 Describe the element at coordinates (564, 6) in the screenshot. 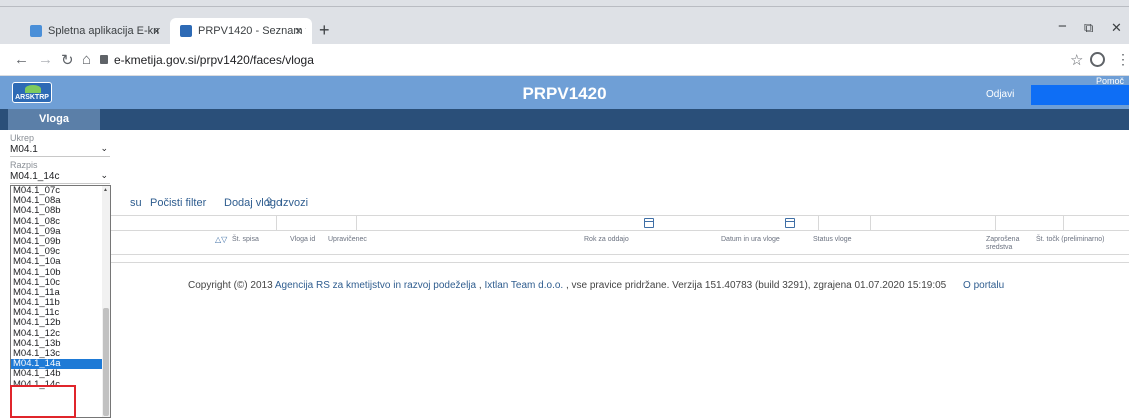

I see `window-edge` at that location.